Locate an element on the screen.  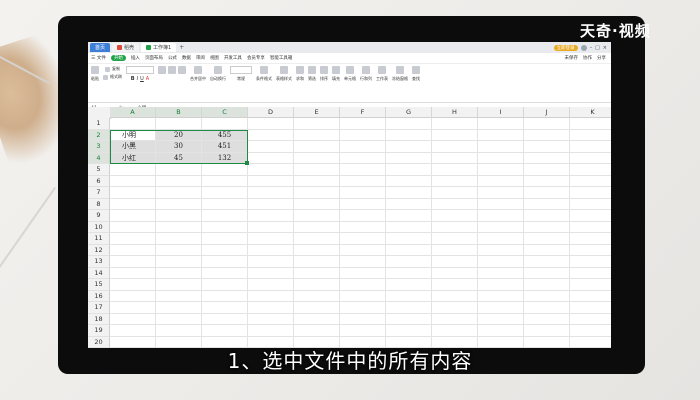
cell-f19 is located at coordinates (363, 331).